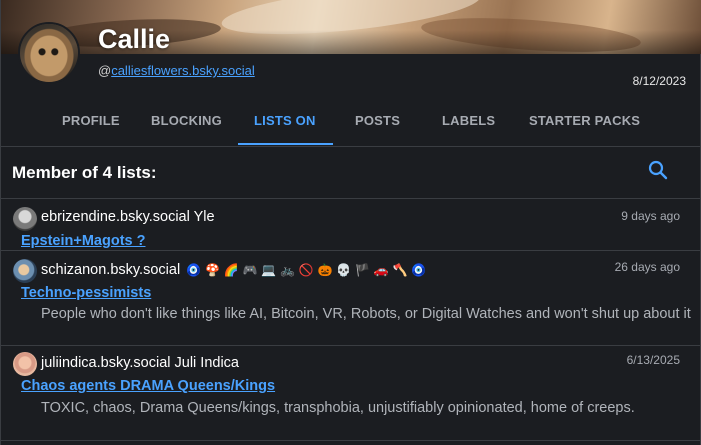 Image resolution: width=701 pixels, height=445 pixels. Describe the element at coordinates (285, 144) in the screenshot. I see `active-tab-indicator` at that location.